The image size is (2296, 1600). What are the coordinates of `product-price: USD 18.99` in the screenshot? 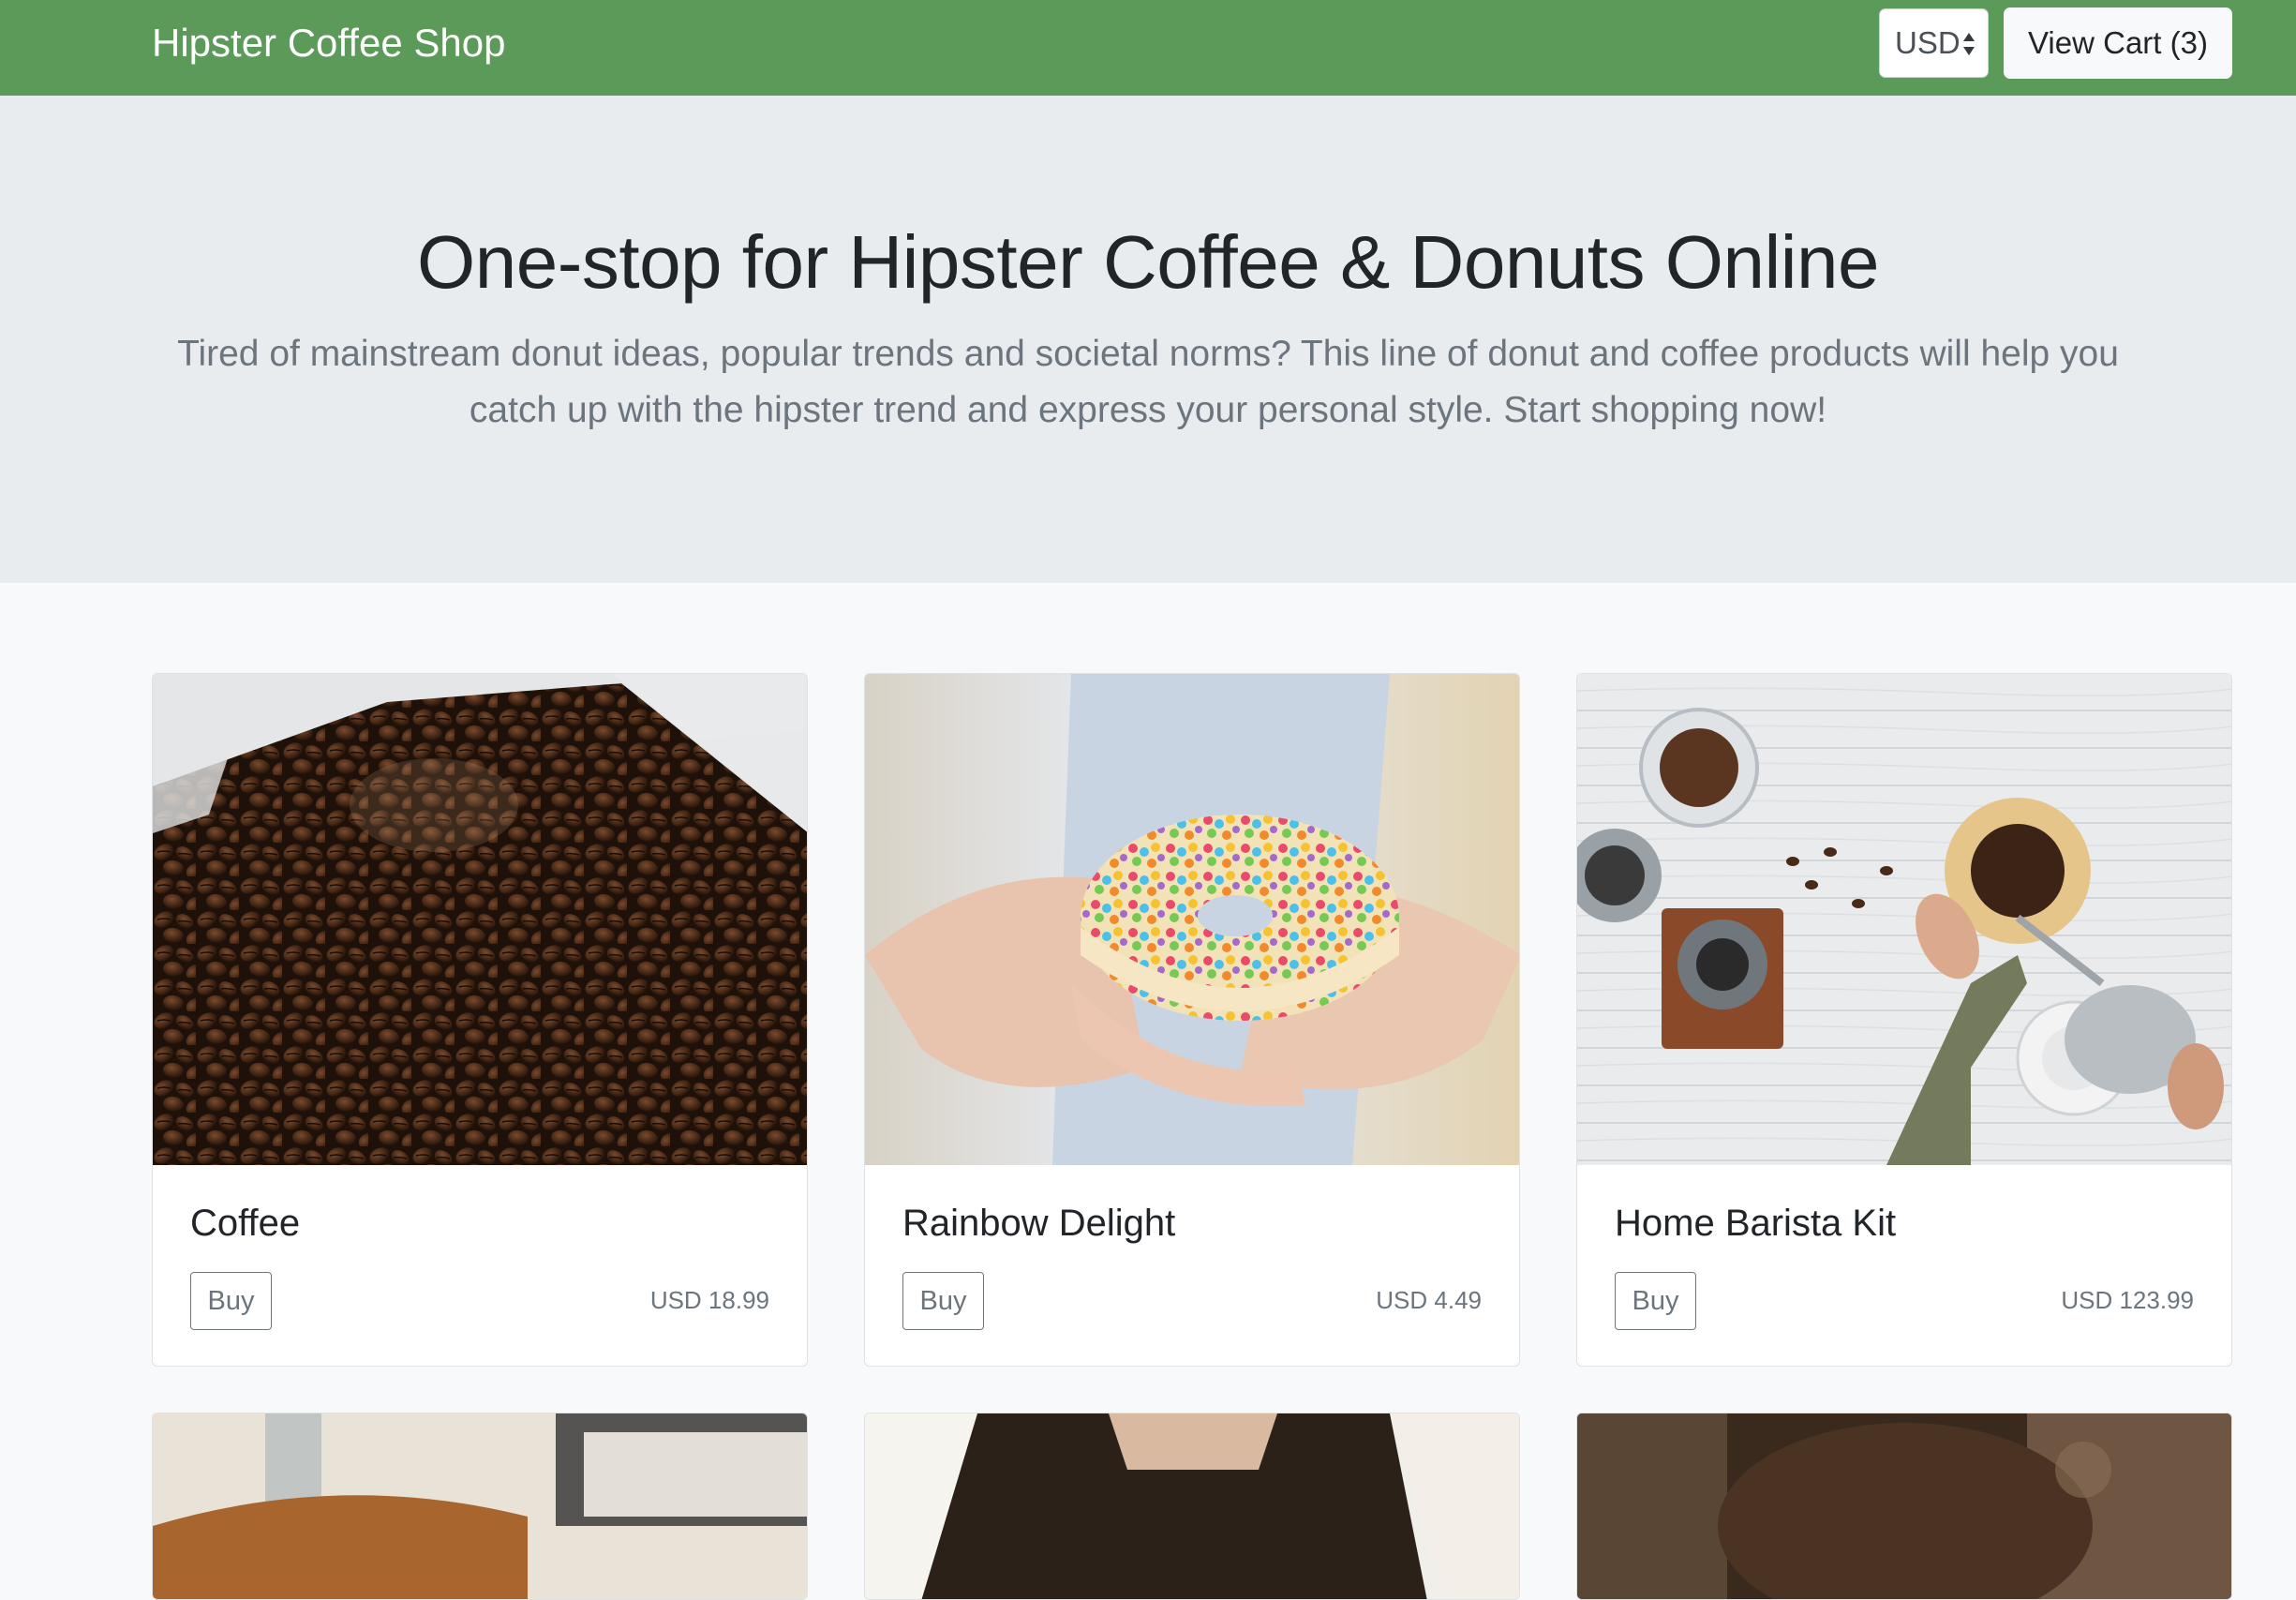 It's located at (709, 1300).